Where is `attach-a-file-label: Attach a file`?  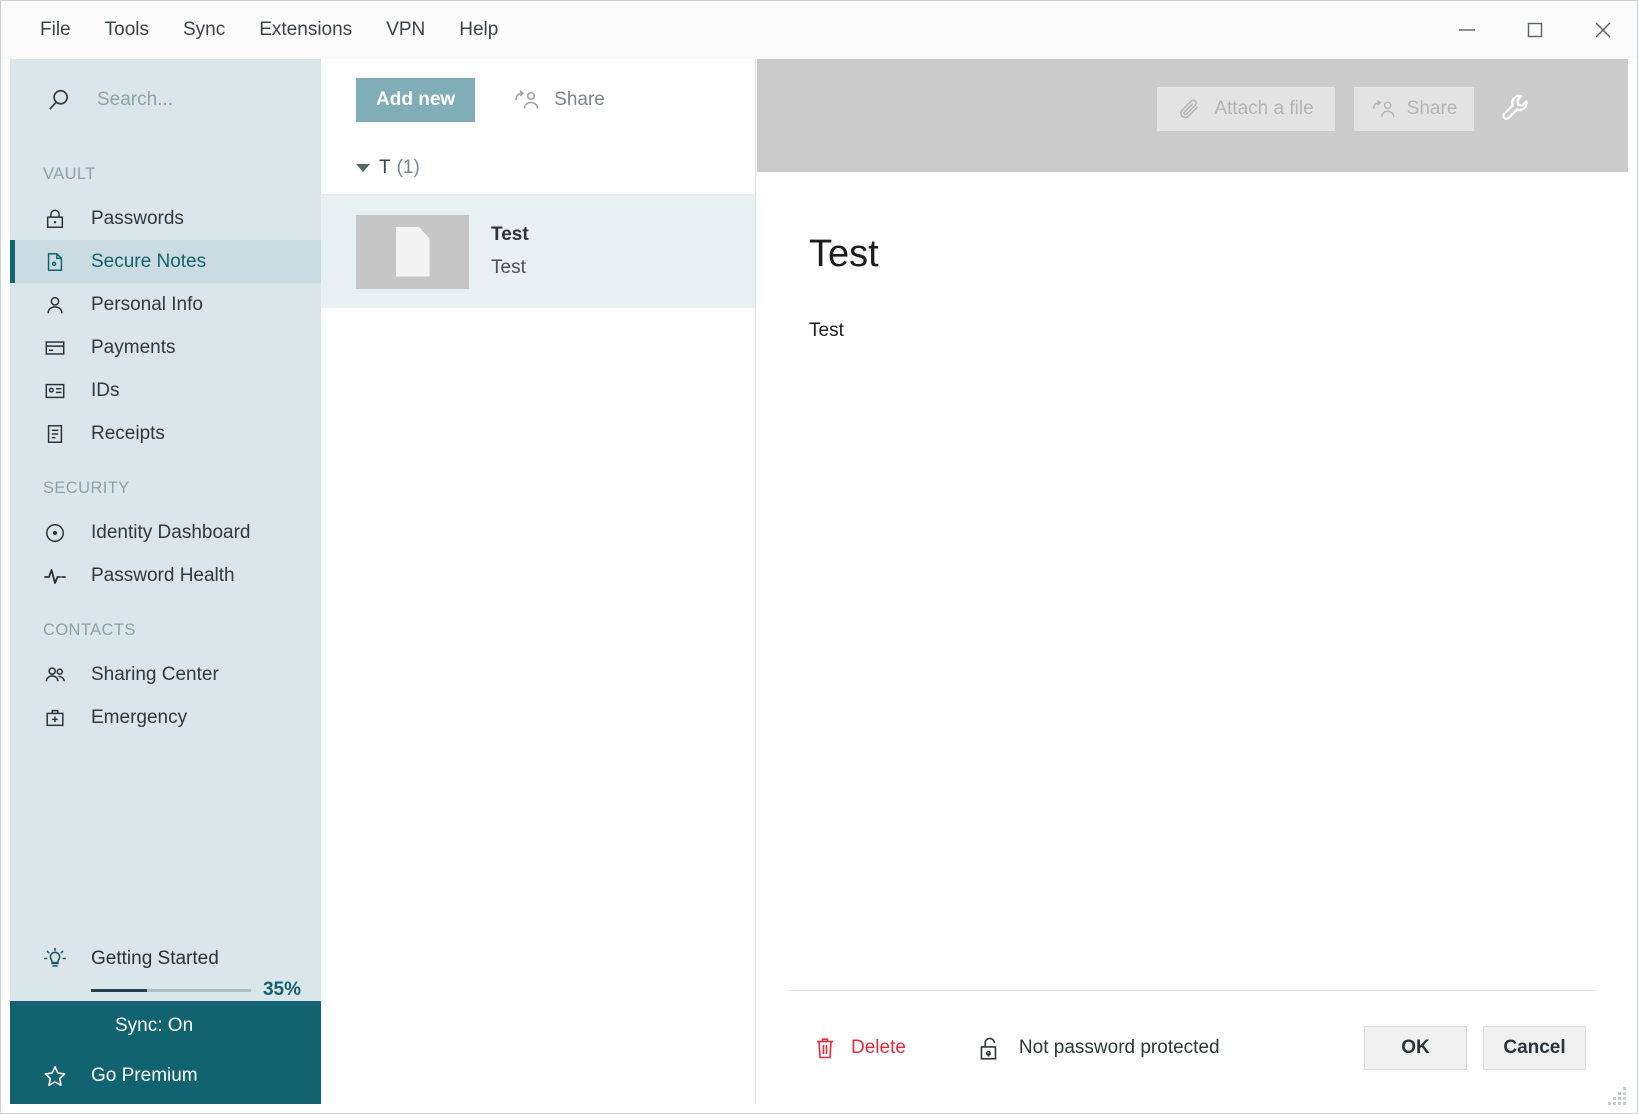 attach-a-file-label: Attach a file is located at coordinates (1264, 108).